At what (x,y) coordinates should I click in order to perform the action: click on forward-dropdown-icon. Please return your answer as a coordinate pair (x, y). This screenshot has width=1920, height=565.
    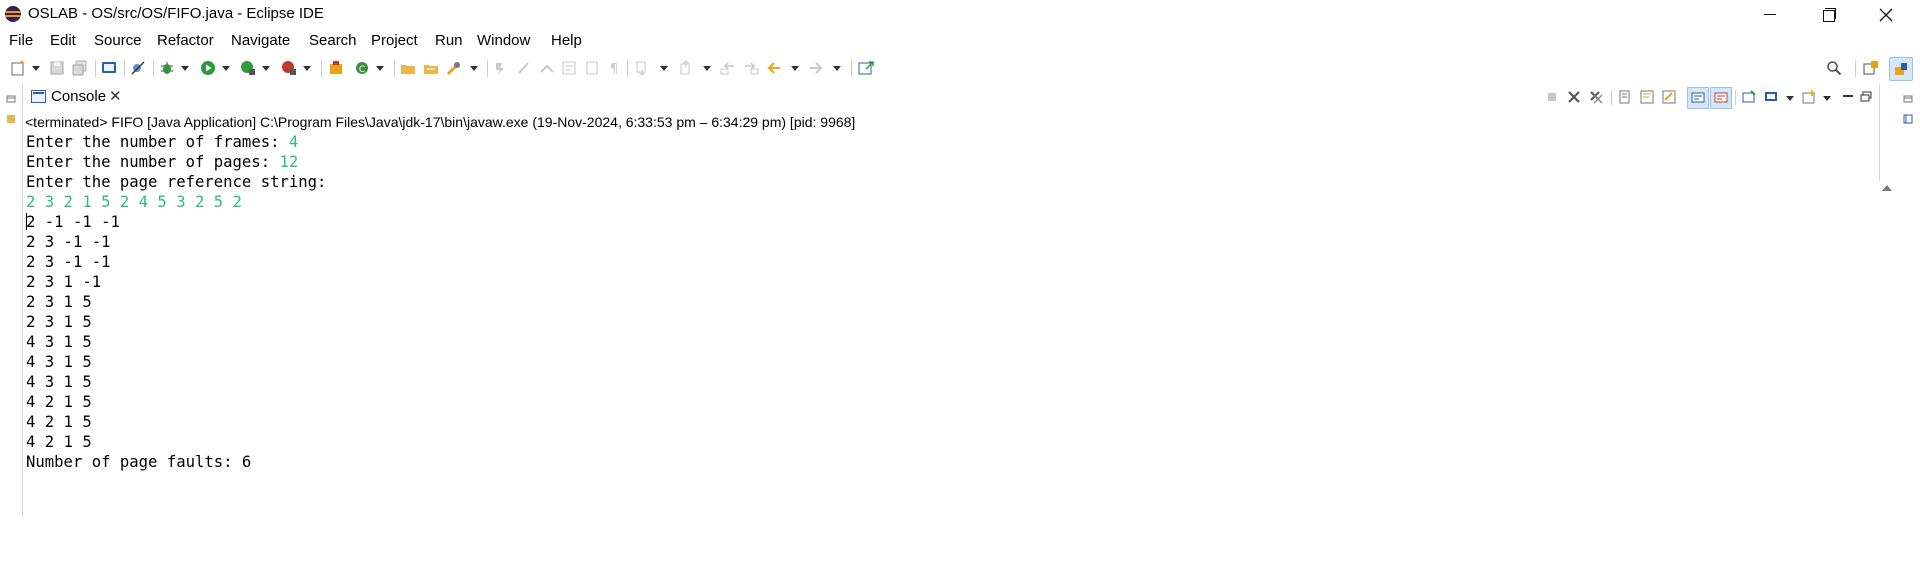
    Looking at the image, I should click on (837, 68).